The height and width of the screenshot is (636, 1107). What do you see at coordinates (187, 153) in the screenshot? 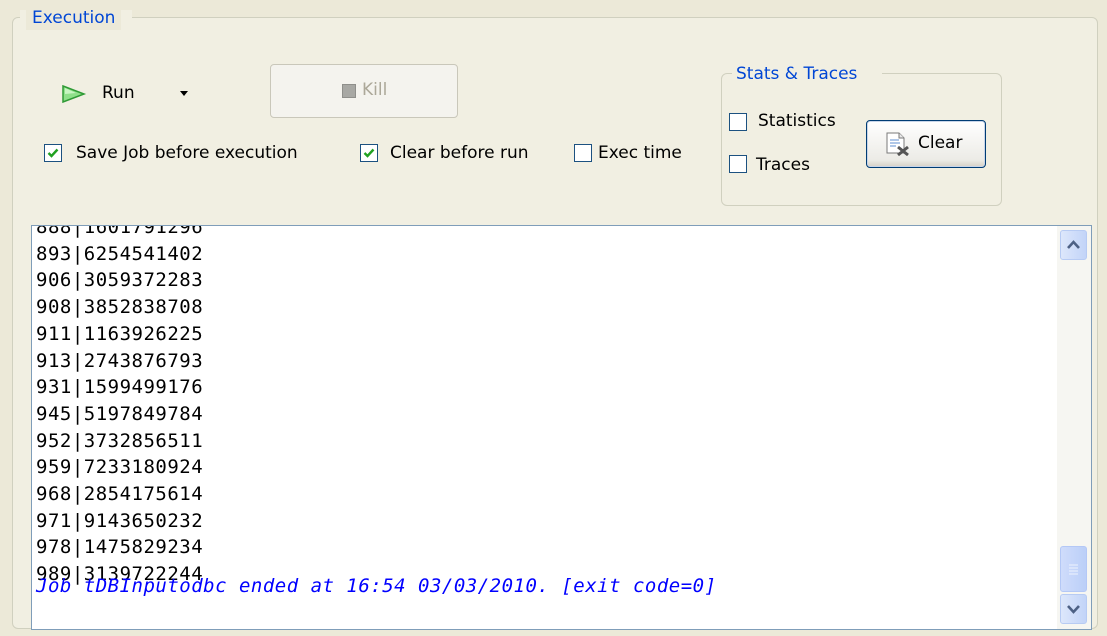
I see `save-job-label: Save Job before execution` at bounding box center [187, 153].